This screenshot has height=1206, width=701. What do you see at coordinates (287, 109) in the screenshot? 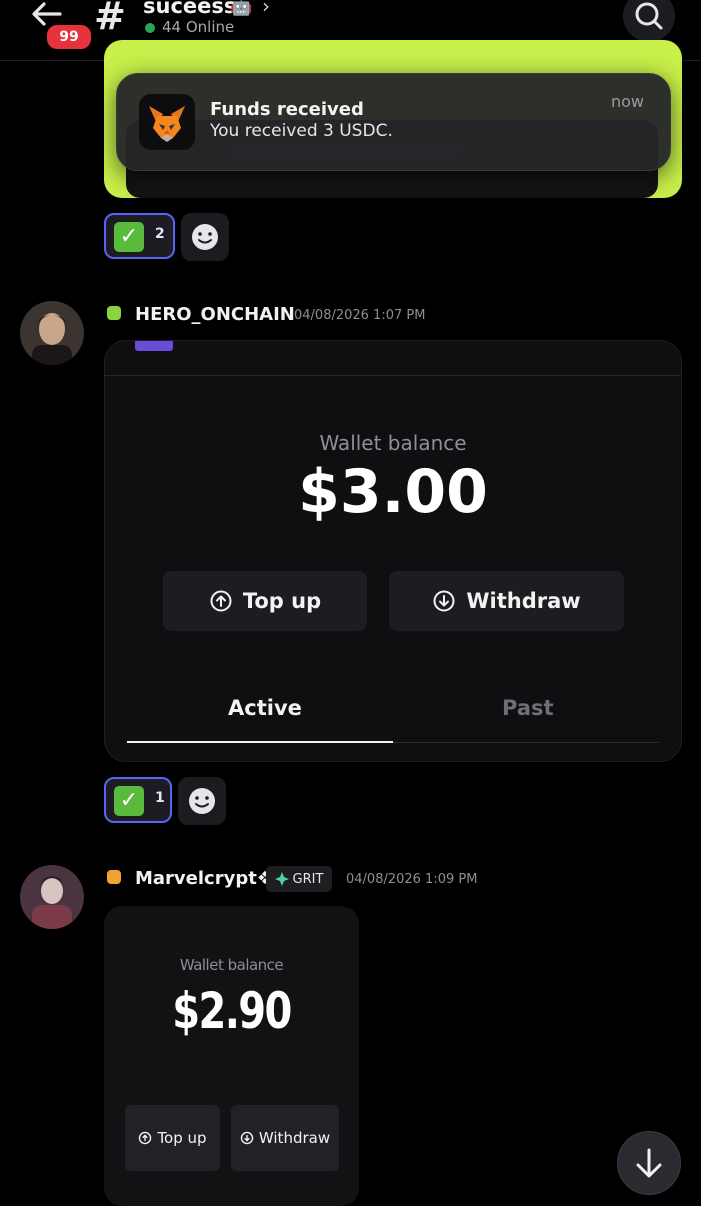
I see `notification-title: Funds received` at bounding box center [287, 109].